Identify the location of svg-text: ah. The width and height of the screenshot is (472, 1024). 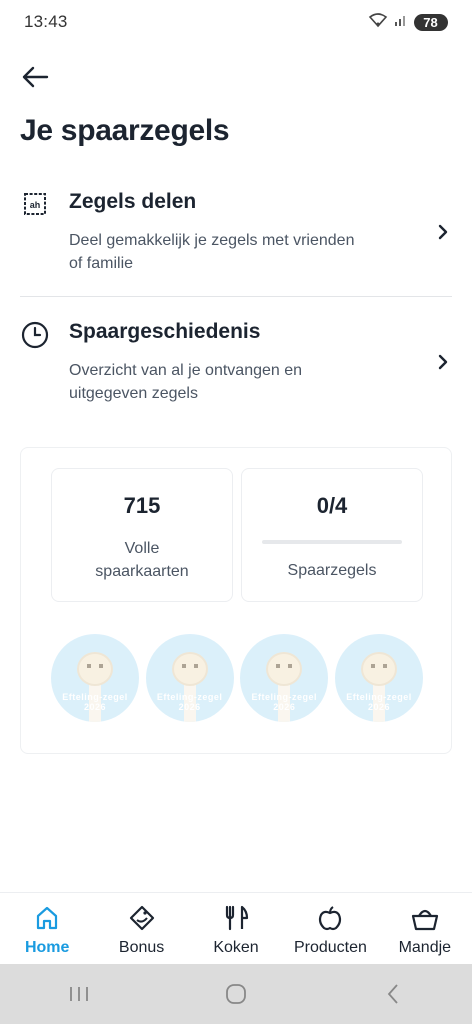
(35, 205).